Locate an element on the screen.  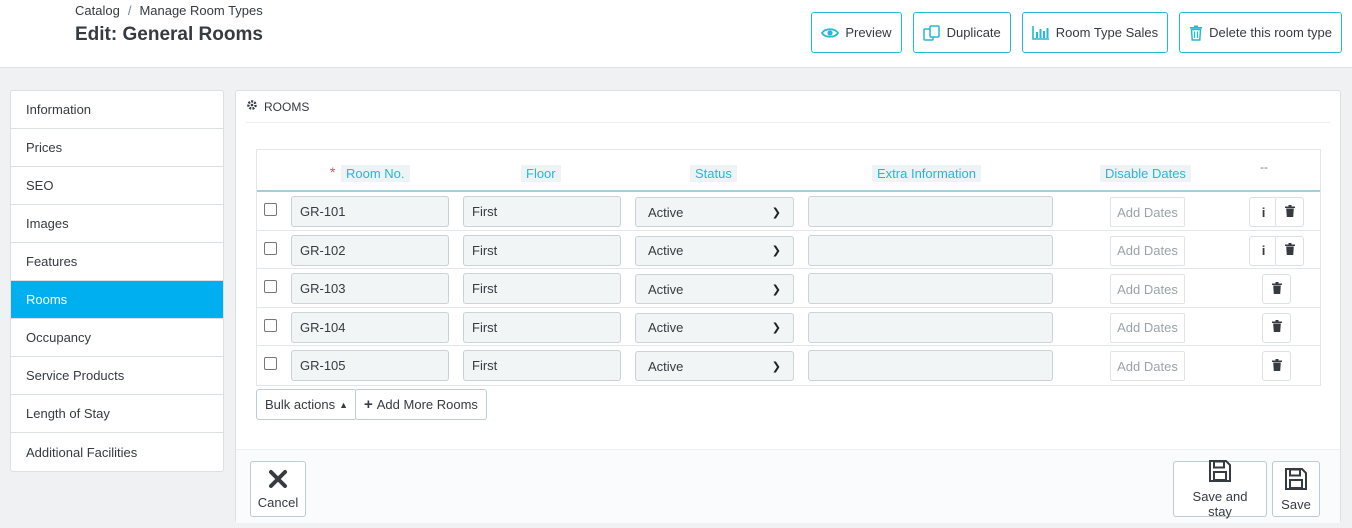
table-row: GR-102 First Active ❯ Add Dates i is located at coordinates (788, 250).